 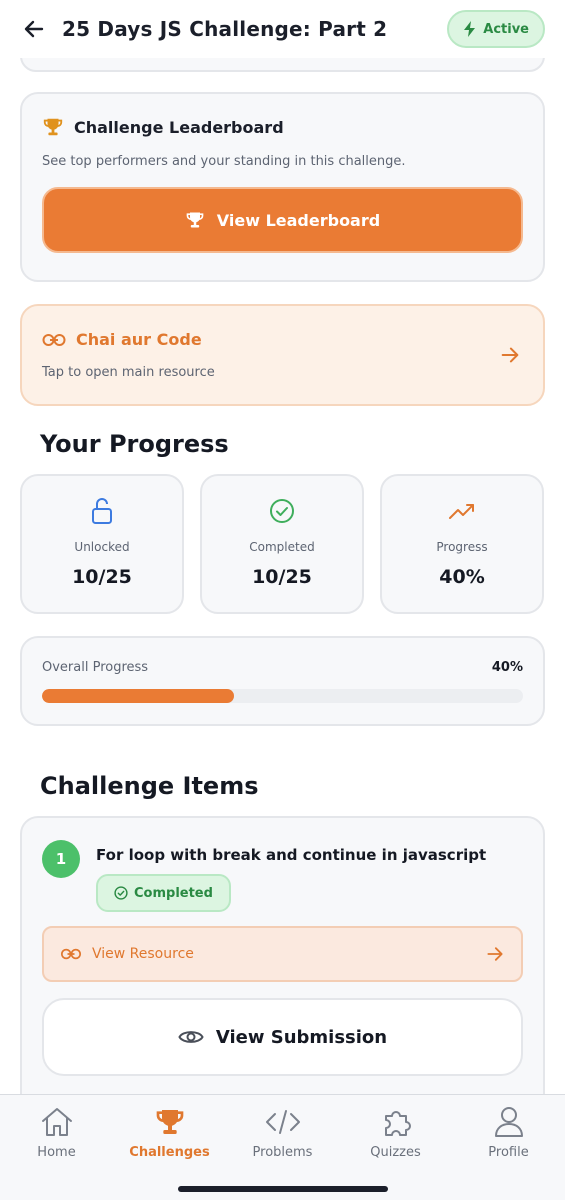 What do you see at coordinates (134, 444) in the screenshot?
I see `progress-heading: Your Progress` at bounding box center [134, 444].